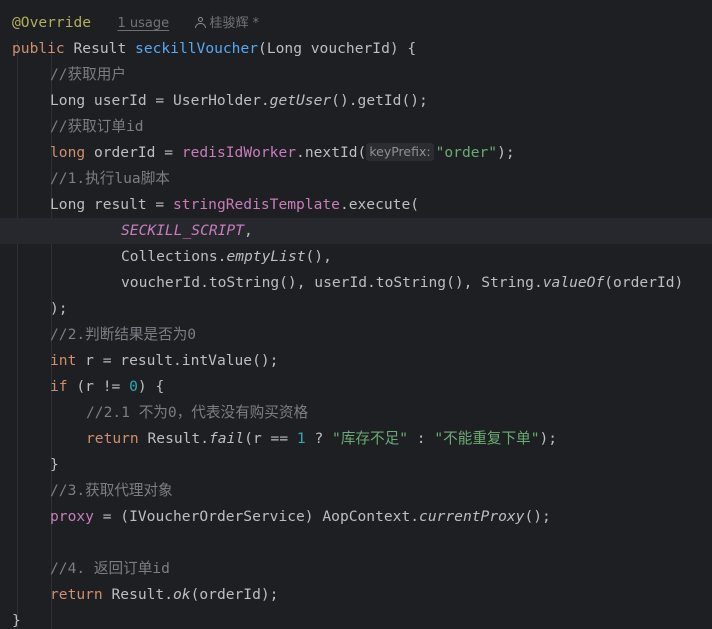 This screenshot has height=629, width=712. I want to click on code-line-comment: //2.判断结果是否为0, so click(381, 335).